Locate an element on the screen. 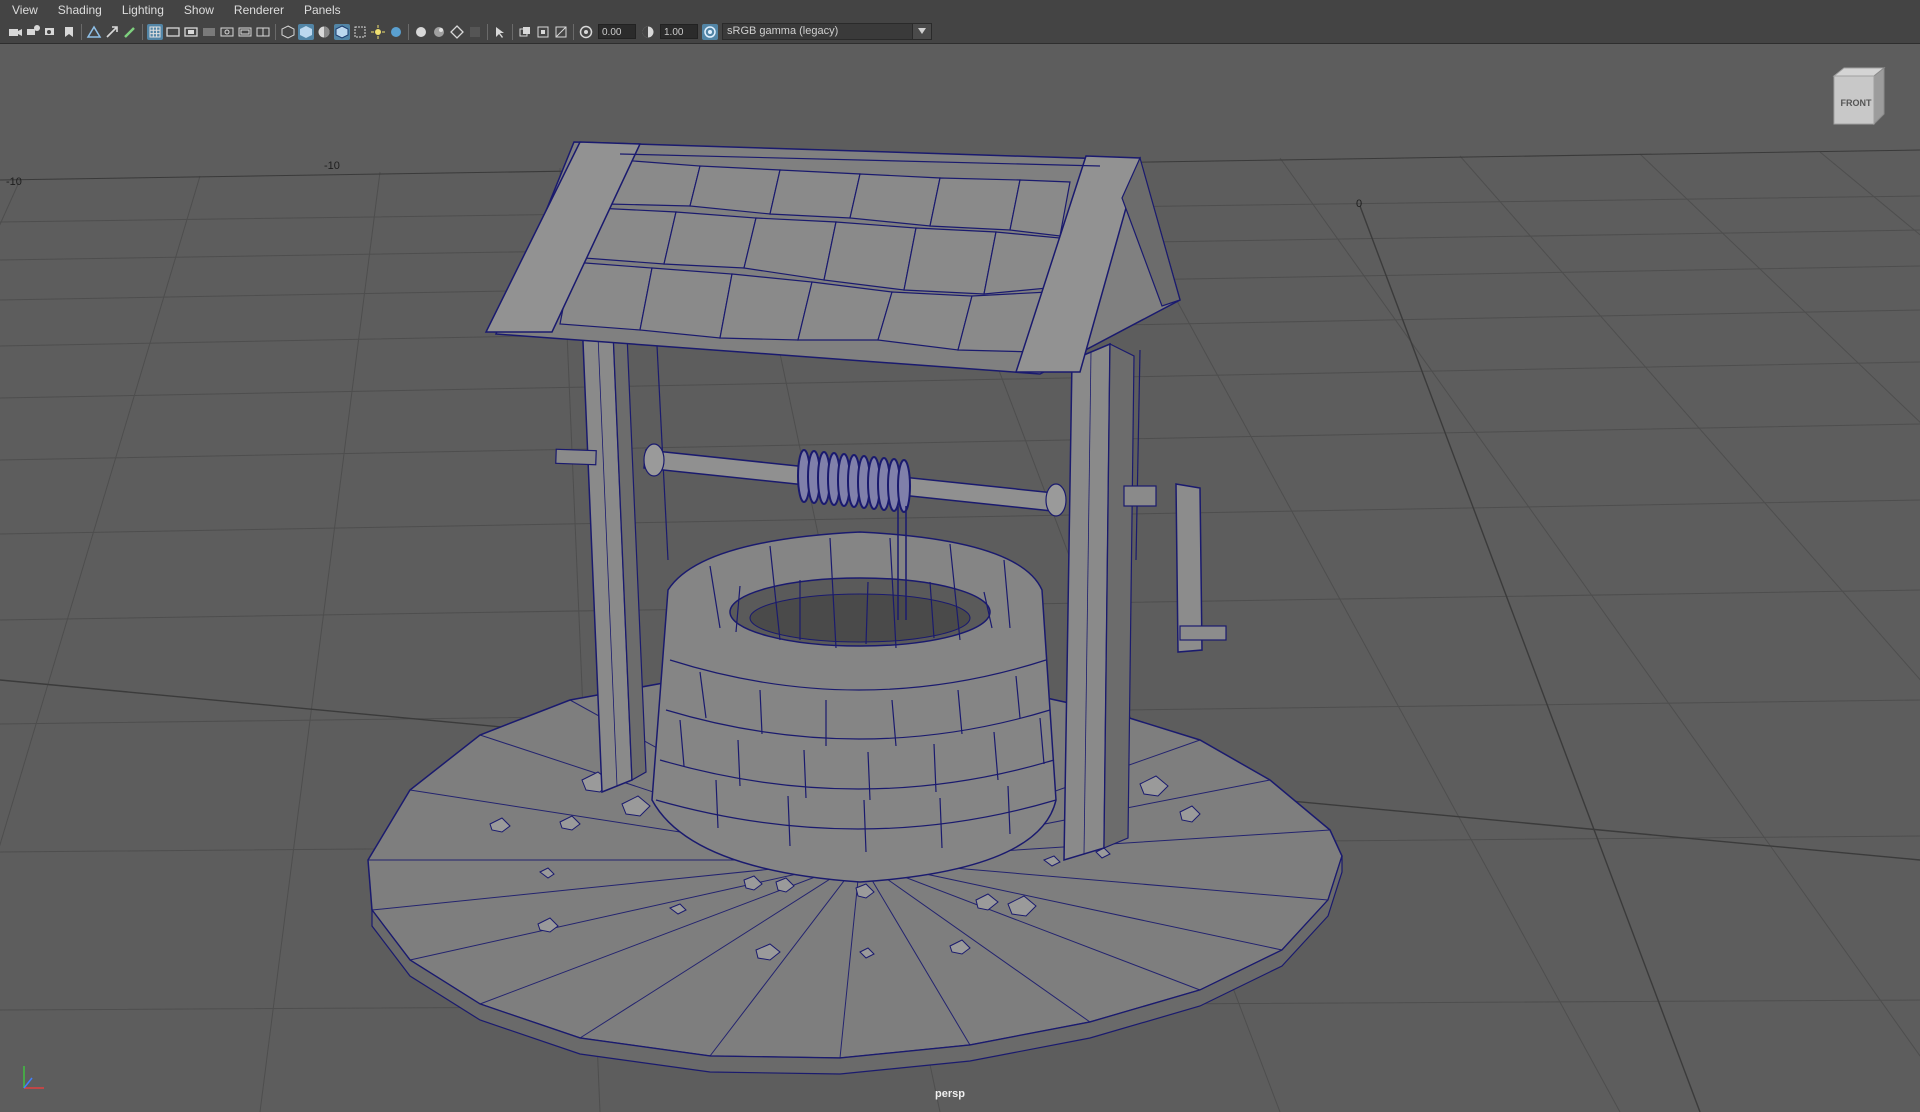  axis-gizmo is located at coordinates (33, 1077).